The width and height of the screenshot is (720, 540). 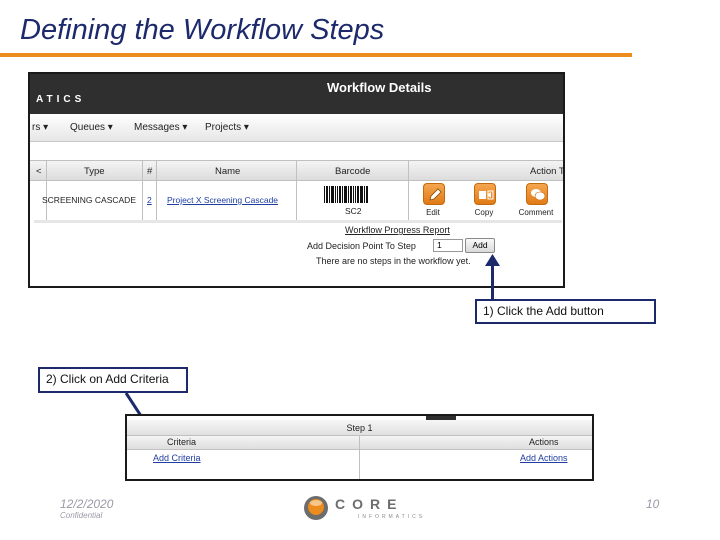 What do you see at coordinates (361, 246) in the screenshot?
I see `add-decision-label: Add Decision Point To Step` at bounding box center [361, 246].